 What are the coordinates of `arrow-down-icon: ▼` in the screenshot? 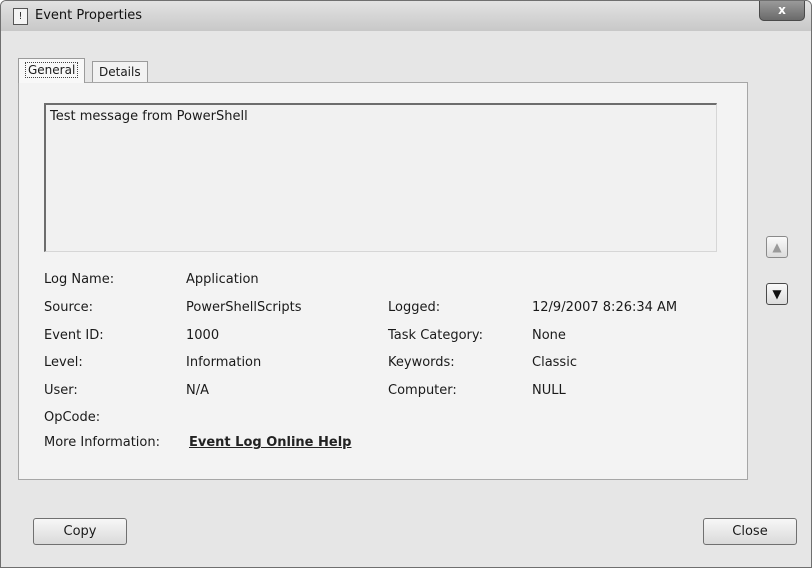 It's located at (777, 294).